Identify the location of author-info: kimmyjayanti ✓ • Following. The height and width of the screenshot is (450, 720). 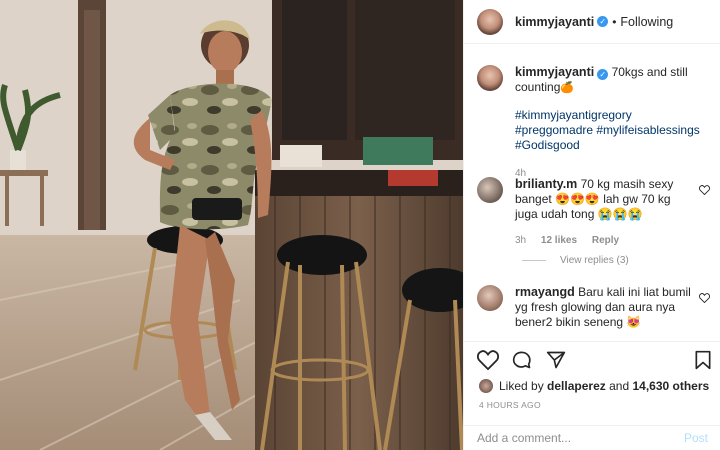
(594, 22).